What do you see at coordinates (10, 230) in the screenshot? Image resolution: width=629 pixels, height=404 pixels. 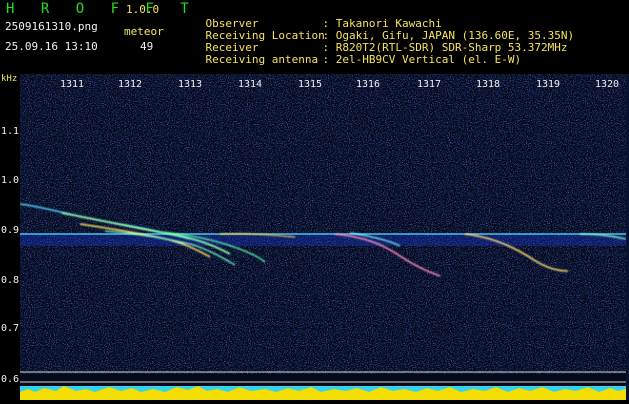 I see `y-tick-label: 0.9` at bounding box center [10, 230].